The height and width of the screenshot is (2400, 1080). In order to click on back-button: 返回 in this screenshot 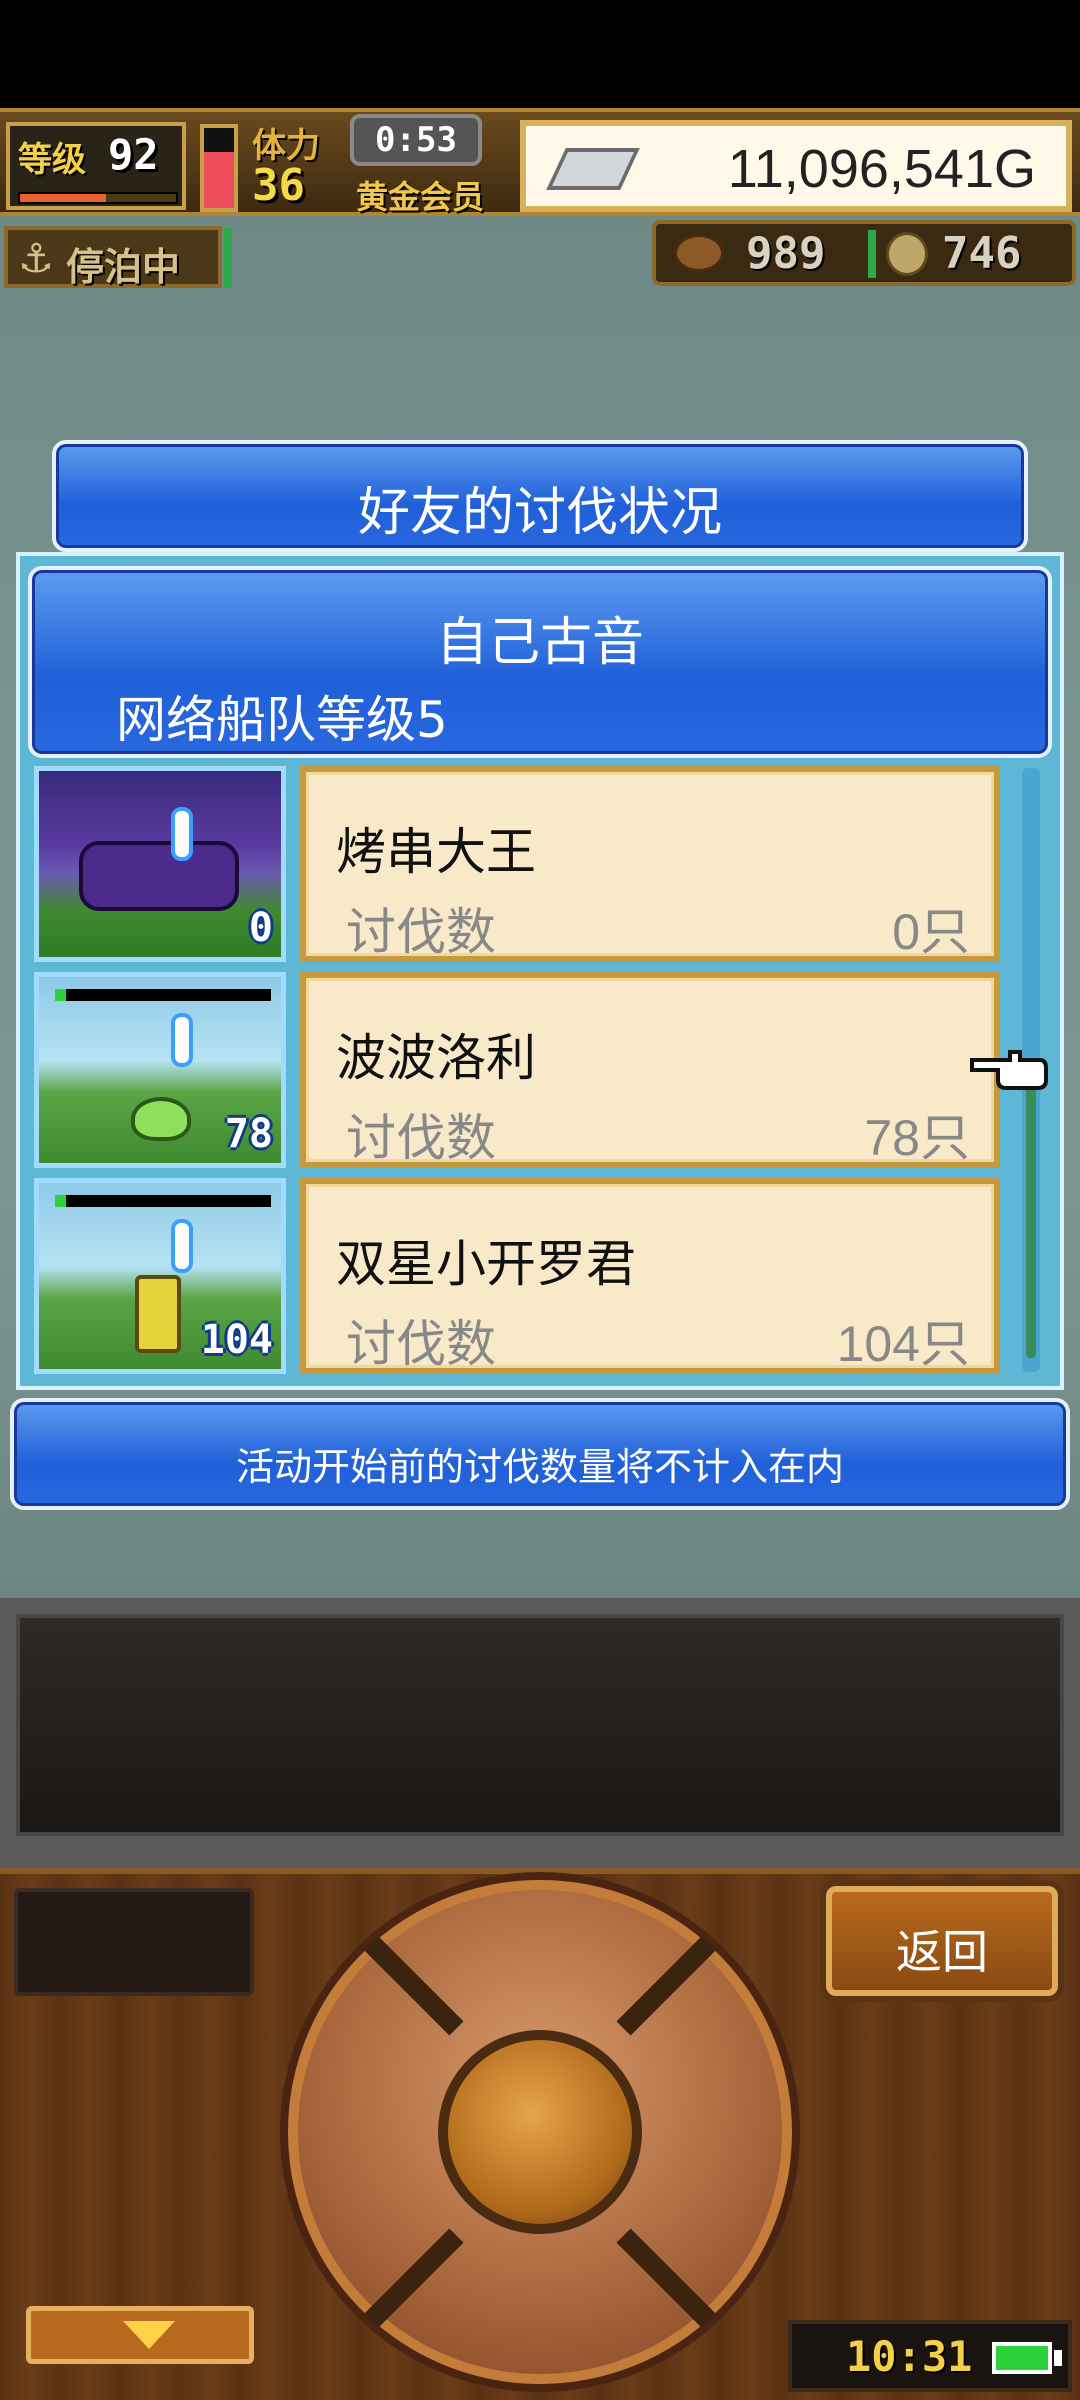, I will do `click(942, 1941)`.